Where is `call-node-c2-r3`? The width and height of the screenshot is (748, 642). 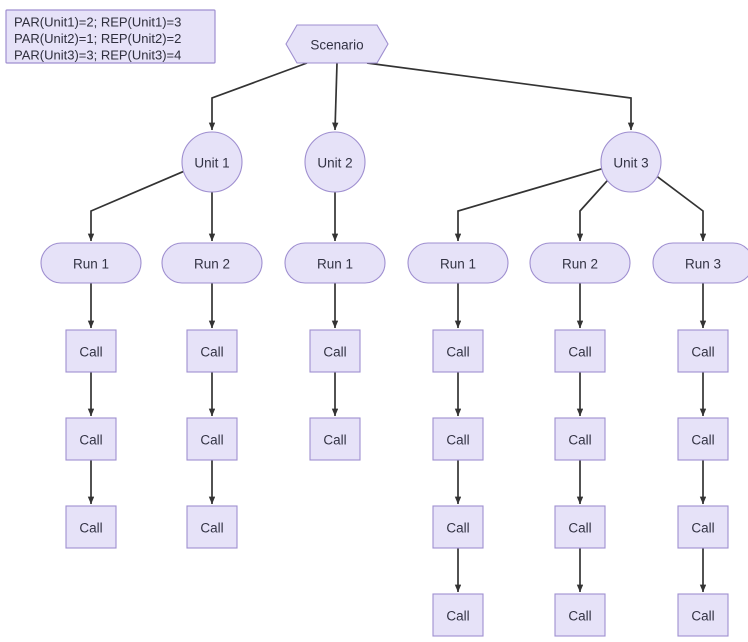 call-node-c2-r3 is located at coordinates (212, 527).